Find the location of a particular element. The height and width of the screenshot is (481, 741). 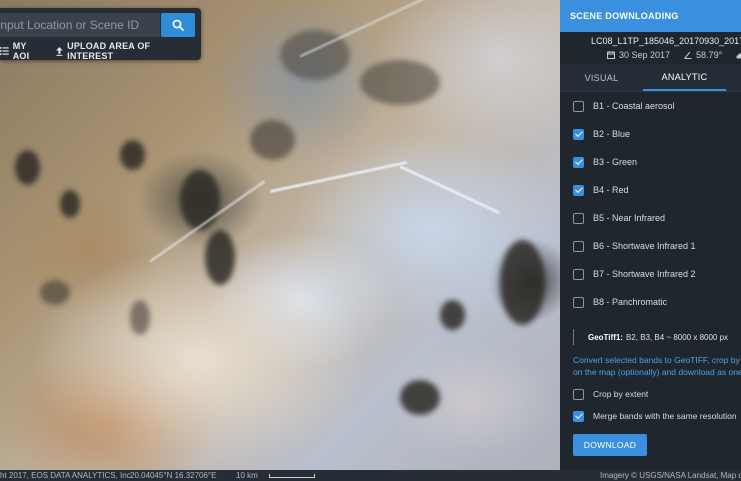

angle-icon is located at coordinates (688, 55).